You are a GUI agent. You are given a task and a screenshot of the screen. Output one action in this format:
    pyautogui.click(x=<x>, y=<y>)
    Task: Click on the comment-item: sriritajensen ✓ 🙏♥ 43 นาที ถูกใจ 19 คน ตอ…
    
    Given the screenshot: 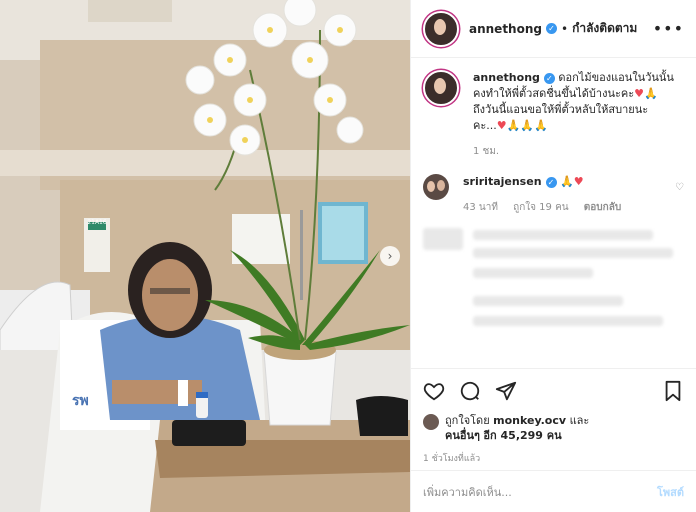 What is the action you would take?
    pyautogui.click(x=553, y=195)
    